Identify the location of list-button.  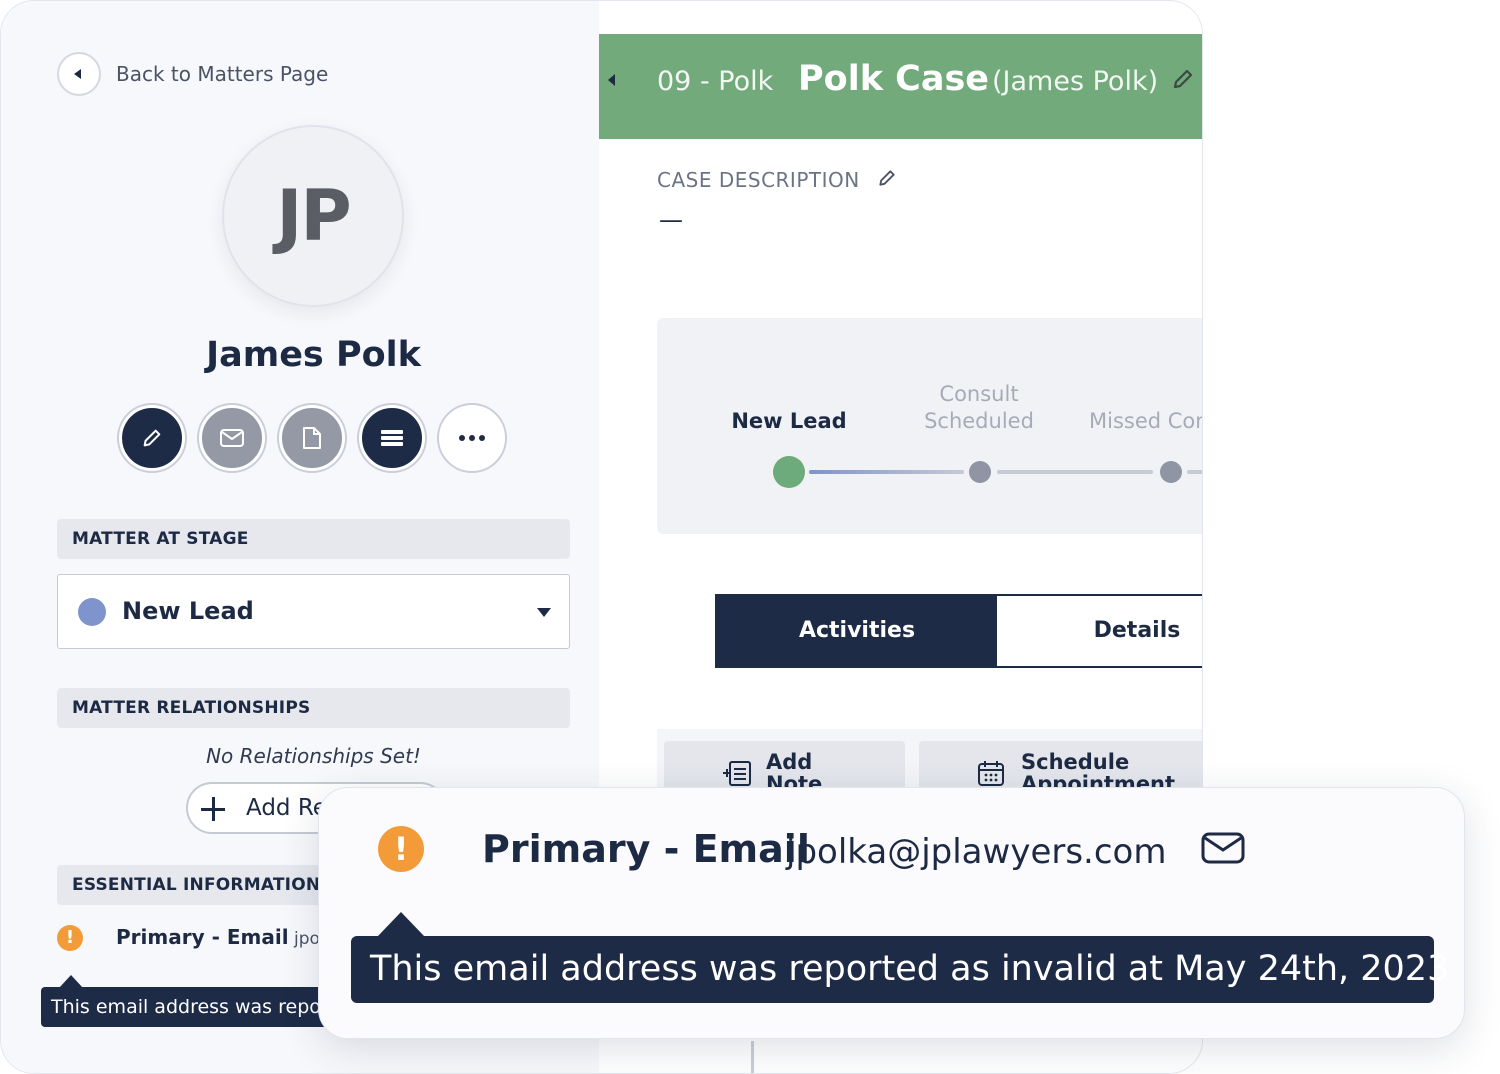
(392, 438).